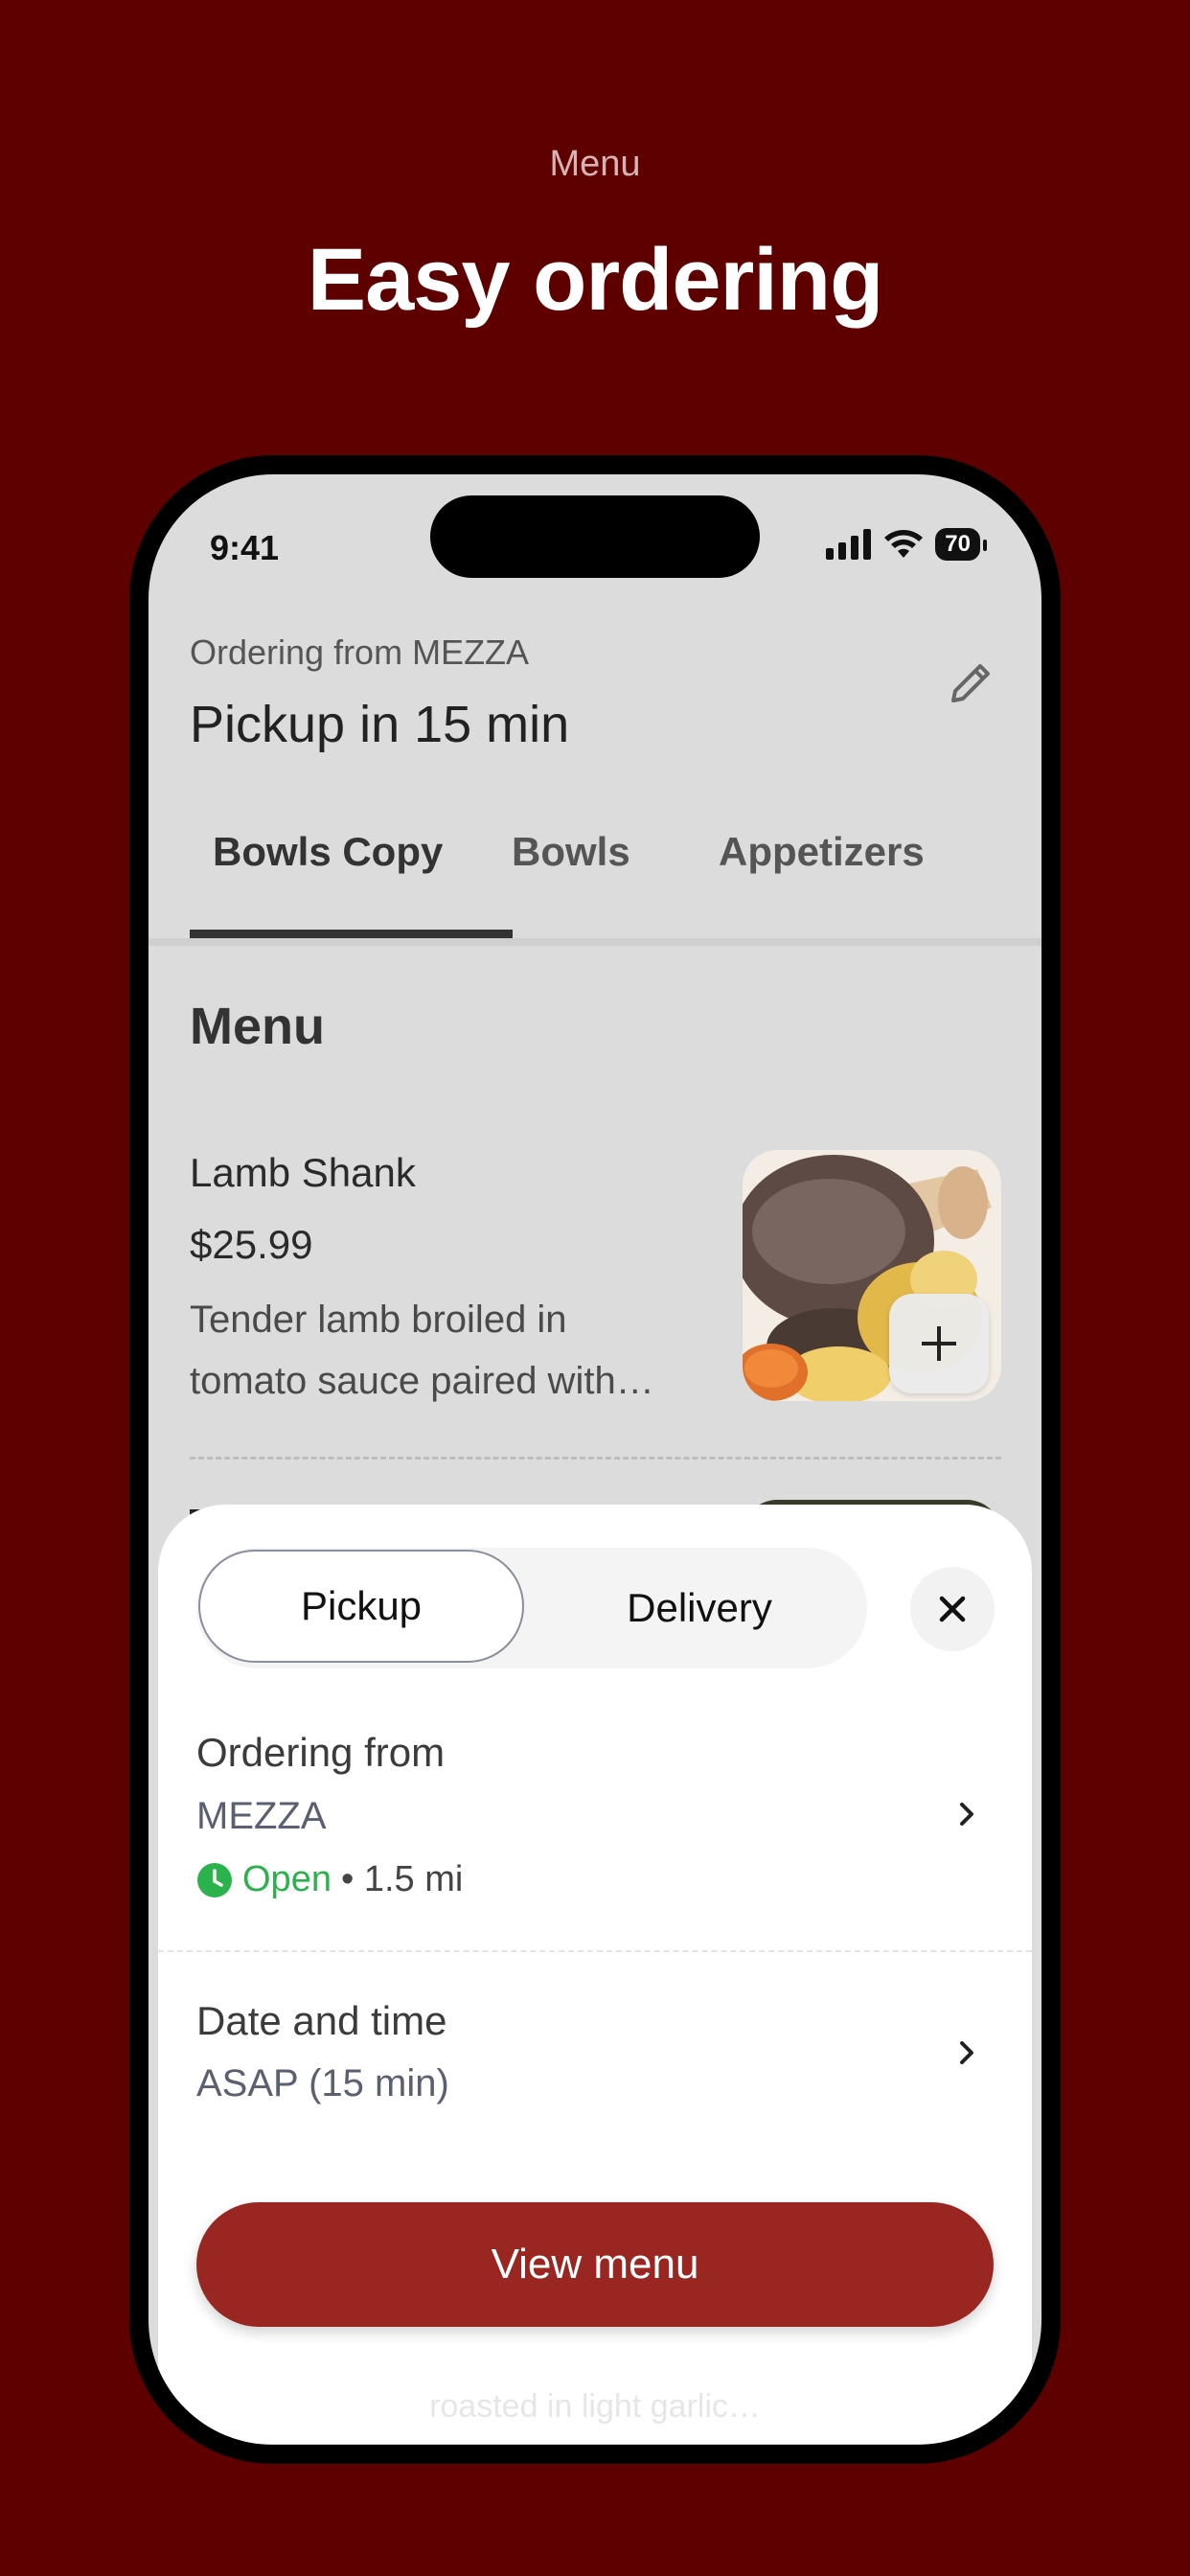  Describe the element at coordinates (351, 934) in the screenshot. I see `active-tab-indicator` at that location.